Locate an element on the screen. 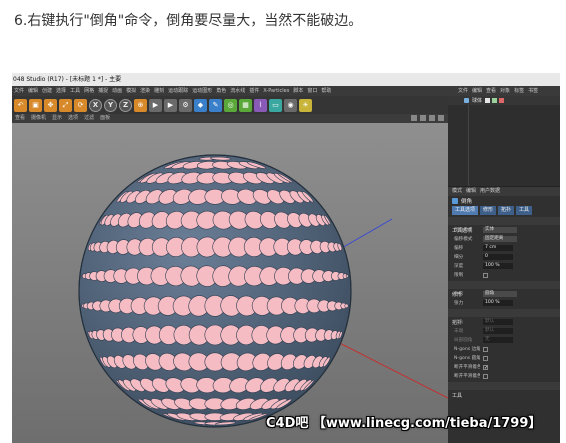 The width and height of the screenshot is (566, 443). menu-item: 雕刻 is located at coordinates (159, 91).